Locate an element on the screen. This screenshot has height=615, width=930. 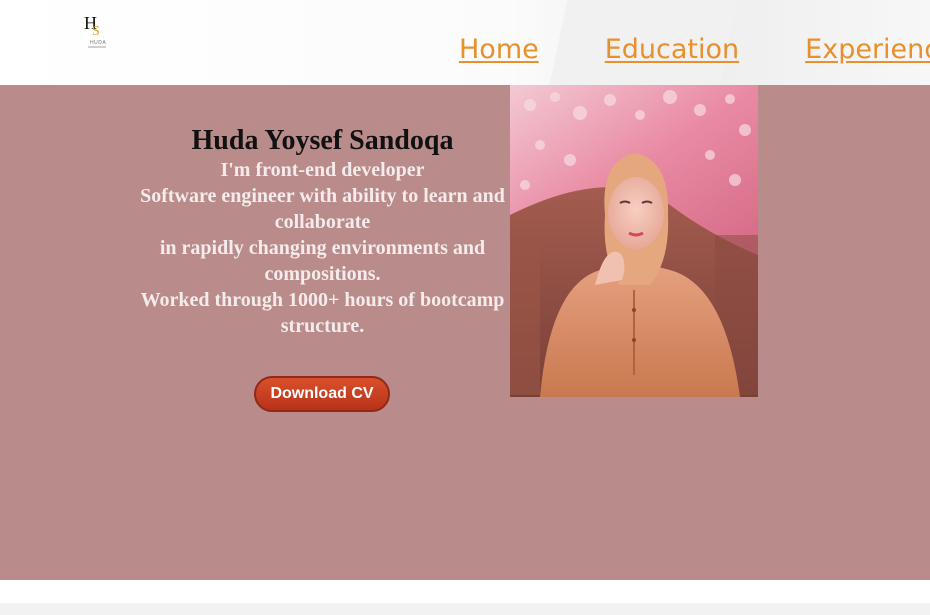
main-nav: Home Education Experience is located at coordinates (694, 50).